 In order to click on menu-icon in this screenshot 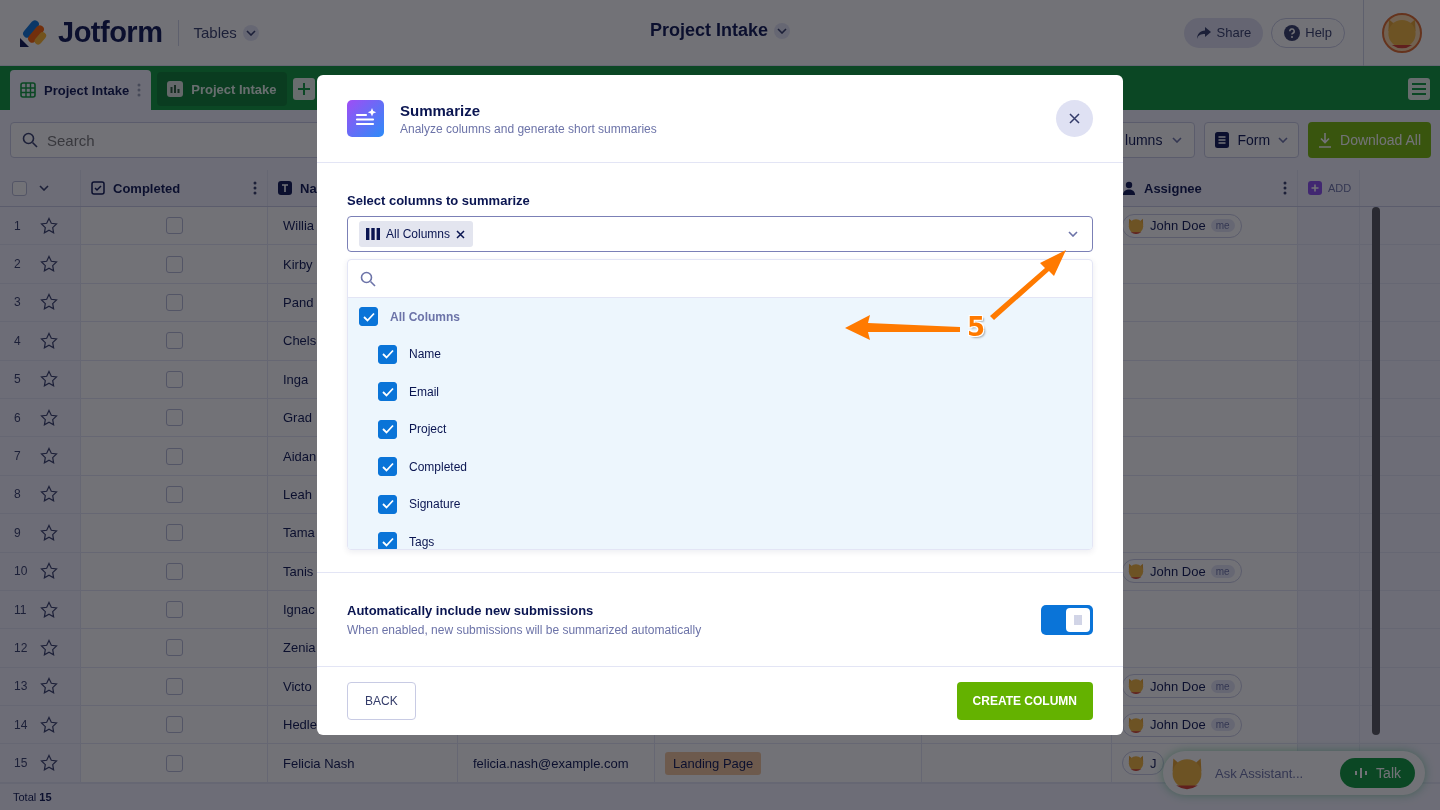, I will do `click(1419, 89)`.